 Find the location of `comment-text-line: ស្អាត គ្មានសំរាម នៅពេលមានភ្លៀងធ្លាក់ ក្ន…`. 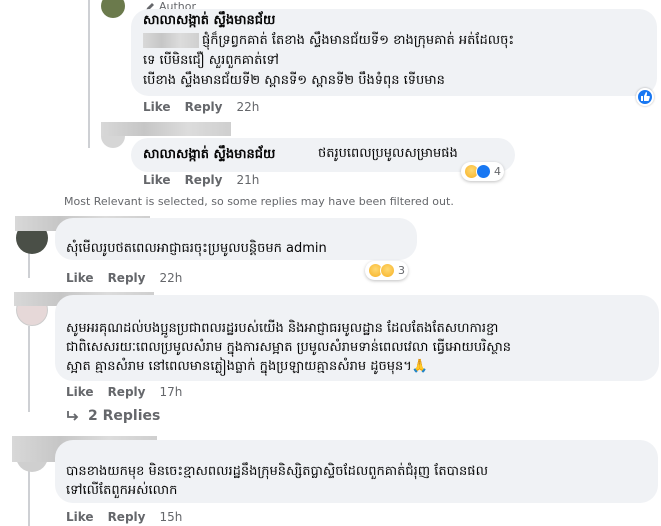

comment-text-line: ស្អាត គ្មានសំរាម នៅពេលមានភ្លៀងធ្លាក់ ក្ន… is located at coordinates (247, 366).